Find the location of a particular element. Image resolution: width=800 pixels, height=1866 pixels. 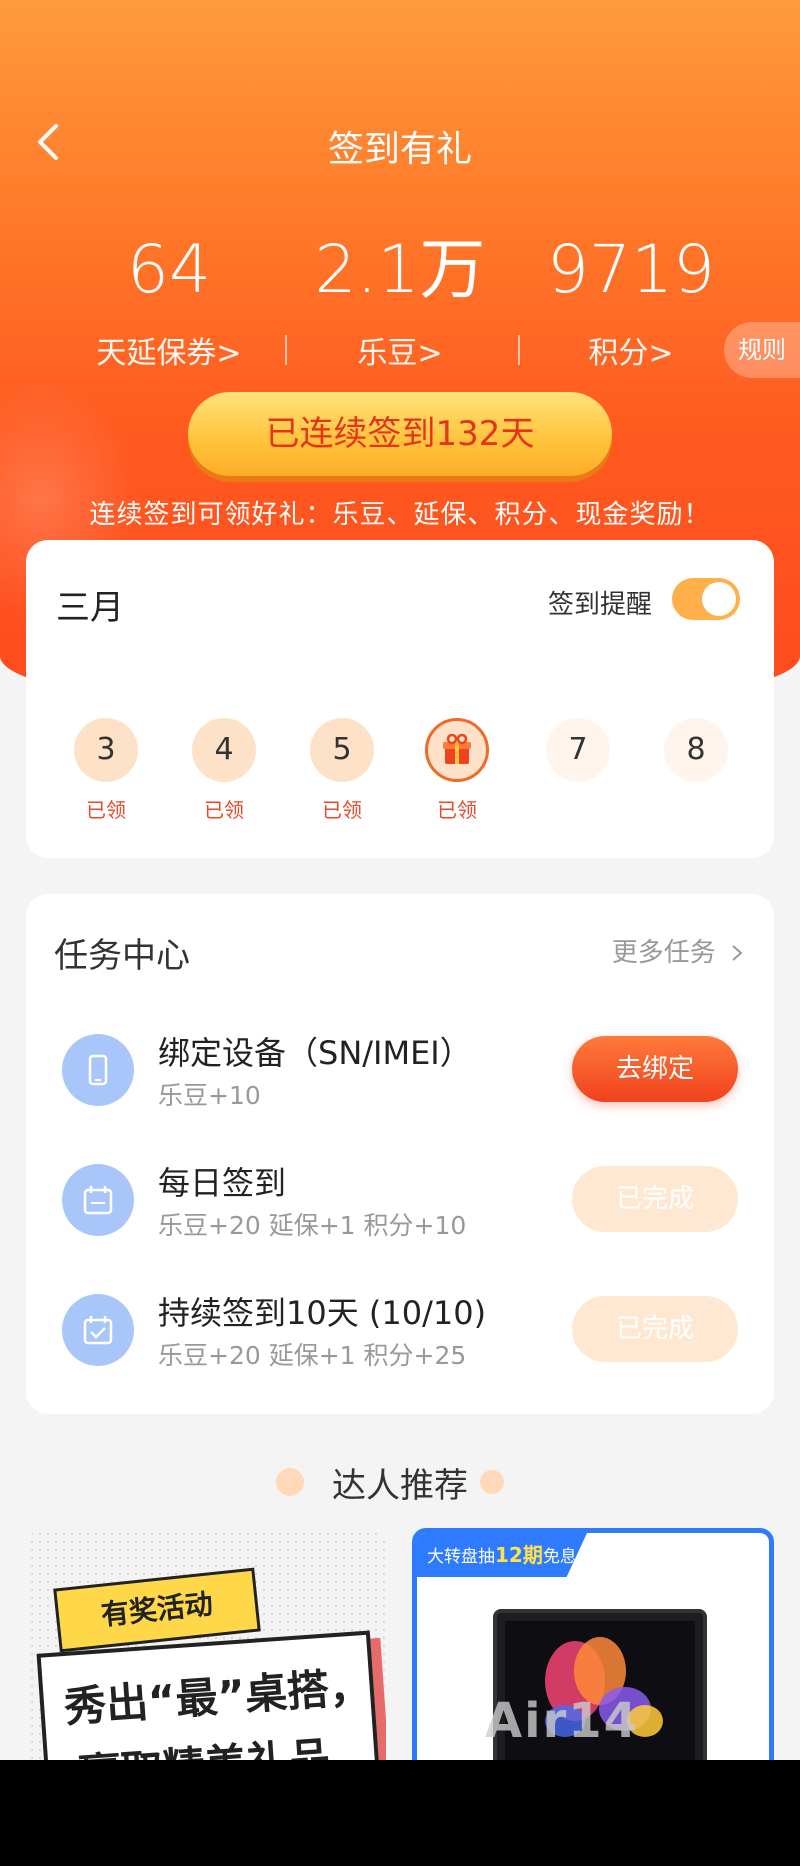

more-tasks-link: 更多任务 is located at coordinates (678, 950).